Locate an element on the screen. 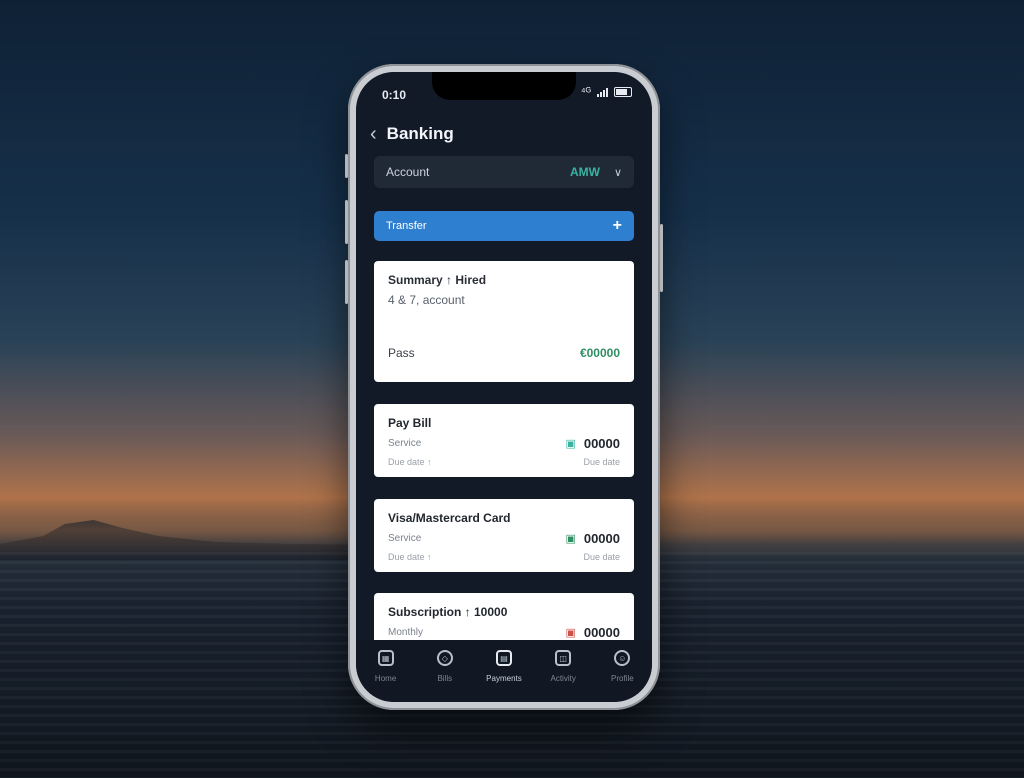  back-chevron-icon: ‹ is located at coordinates (373, 134).